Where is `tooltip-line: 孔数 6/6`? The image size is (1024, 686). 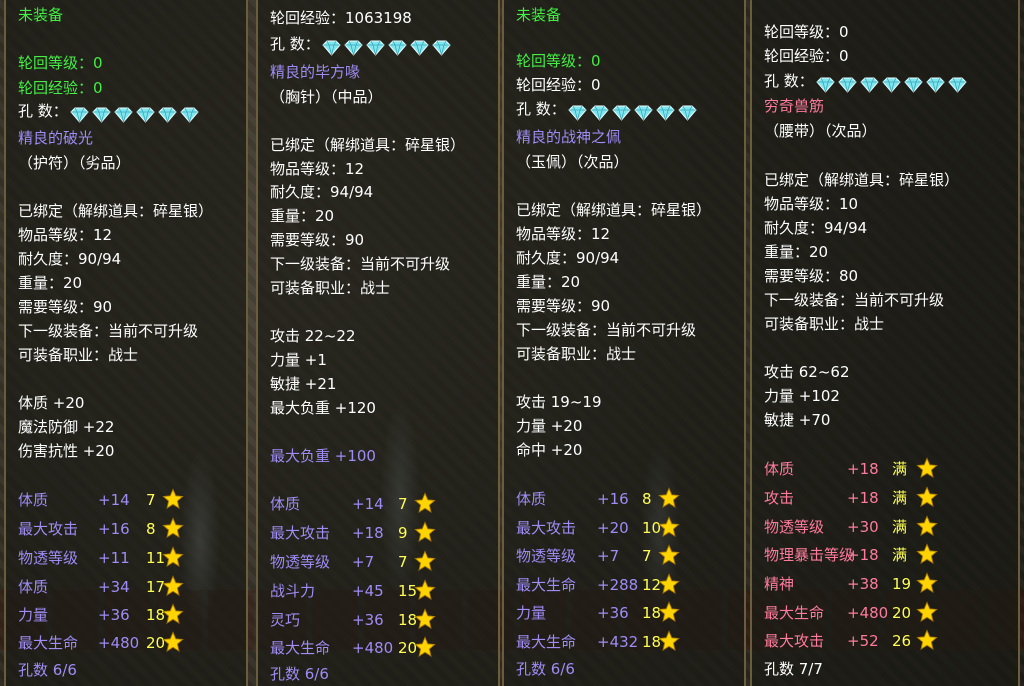 tooltip-line: 孔数 6/6 is located at coordinates (47, 670).